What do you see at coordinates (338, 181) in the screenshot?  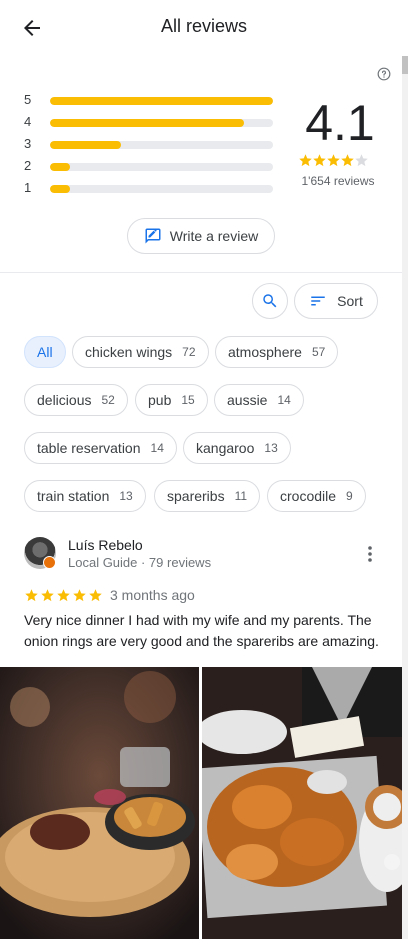 I see `total-review-count: 1'654 reviews` at bounding box center [338, 181].